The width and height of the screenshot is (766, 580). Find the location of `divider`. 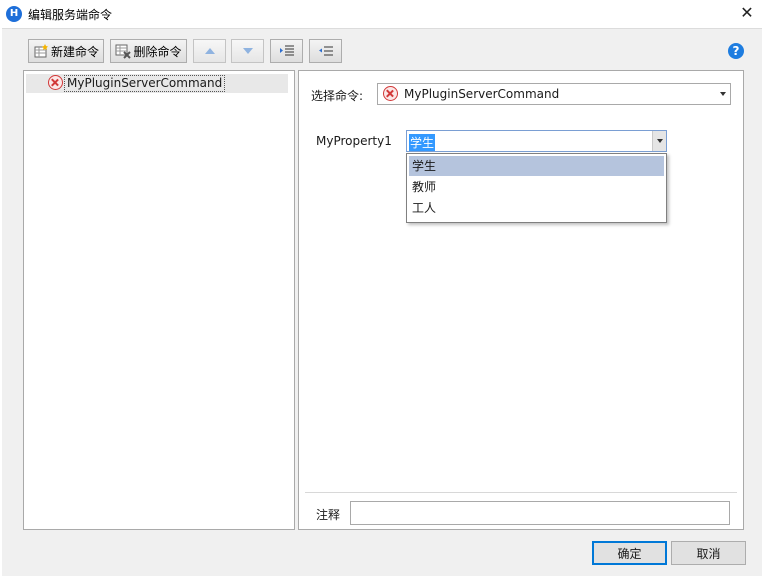

divider is located at coordinates (521, 492).